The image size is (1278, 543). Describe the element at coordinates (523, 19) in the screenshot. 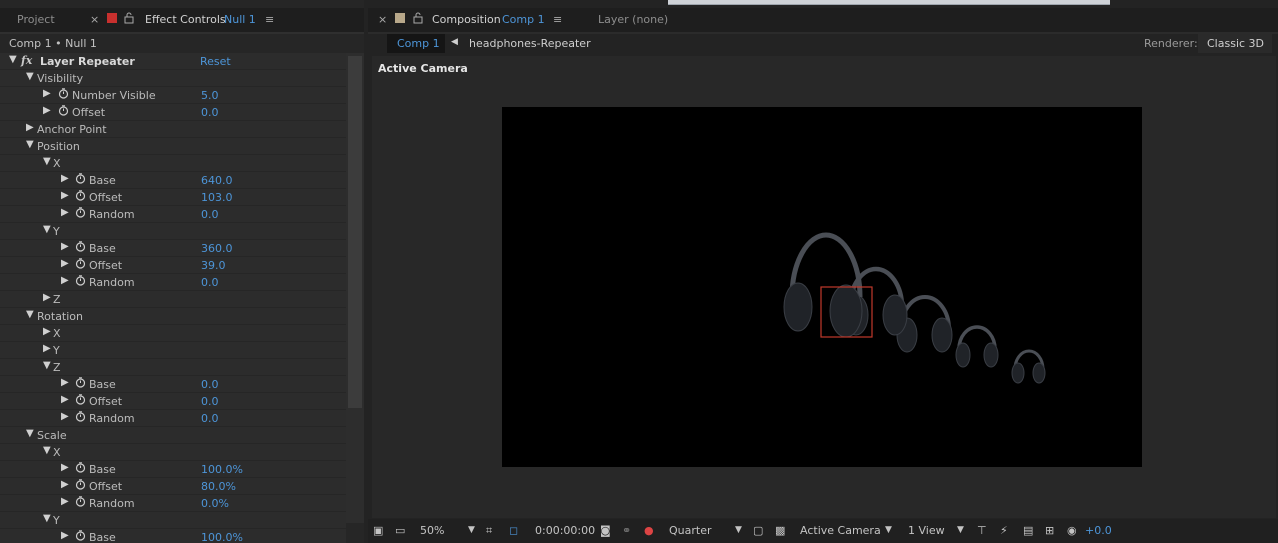

I see `composition-name: Comp 1` at that location.